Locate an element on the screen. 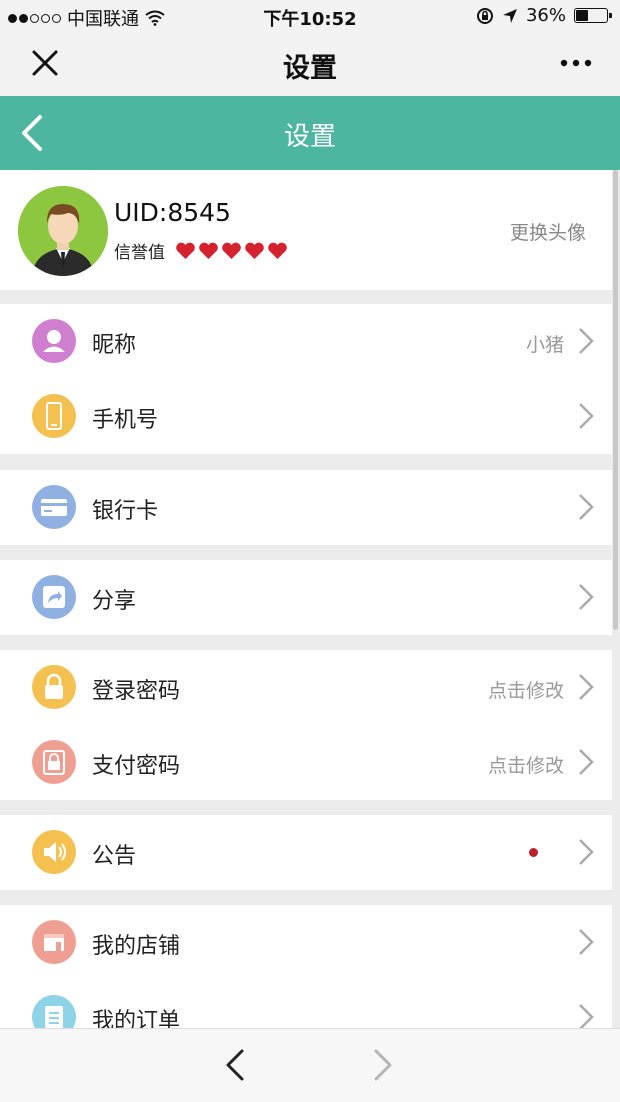 The height and width of the screenshot is (1102, 620). row-phone: 手机号 is located at coordinates (306, 416).